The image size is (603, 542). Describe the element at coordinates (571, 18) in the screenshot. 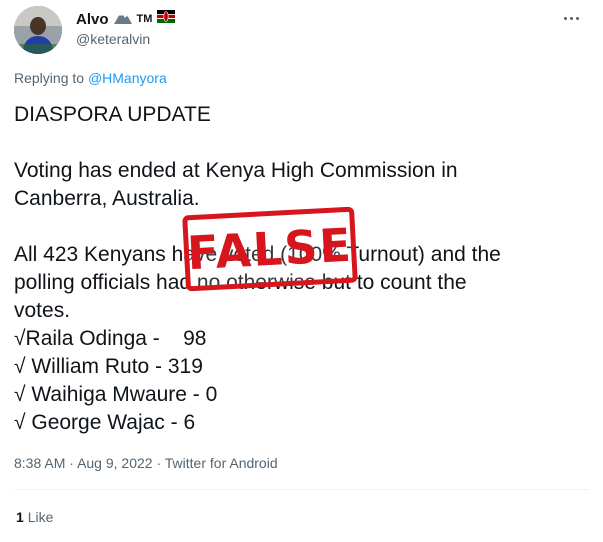

I see `more-options-icon` at that location.